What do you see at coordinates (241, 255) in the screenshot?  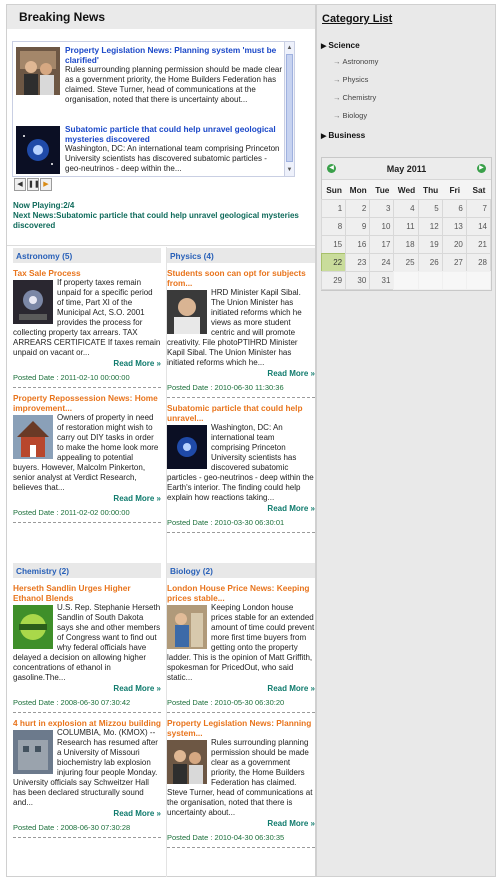 I see `category-header: Physics (4)` at bounding box center [241, 255].